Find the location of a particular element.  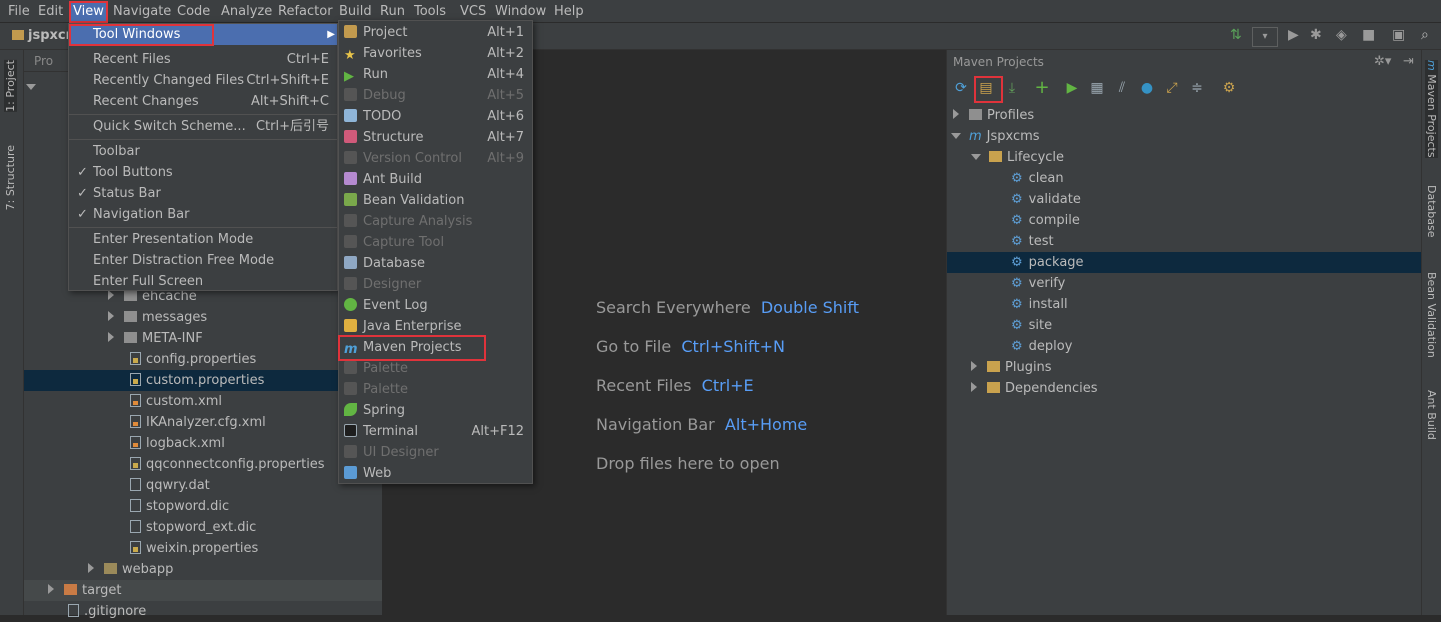

hide-icon: ⇥ is located at coordinates (1408, 61).